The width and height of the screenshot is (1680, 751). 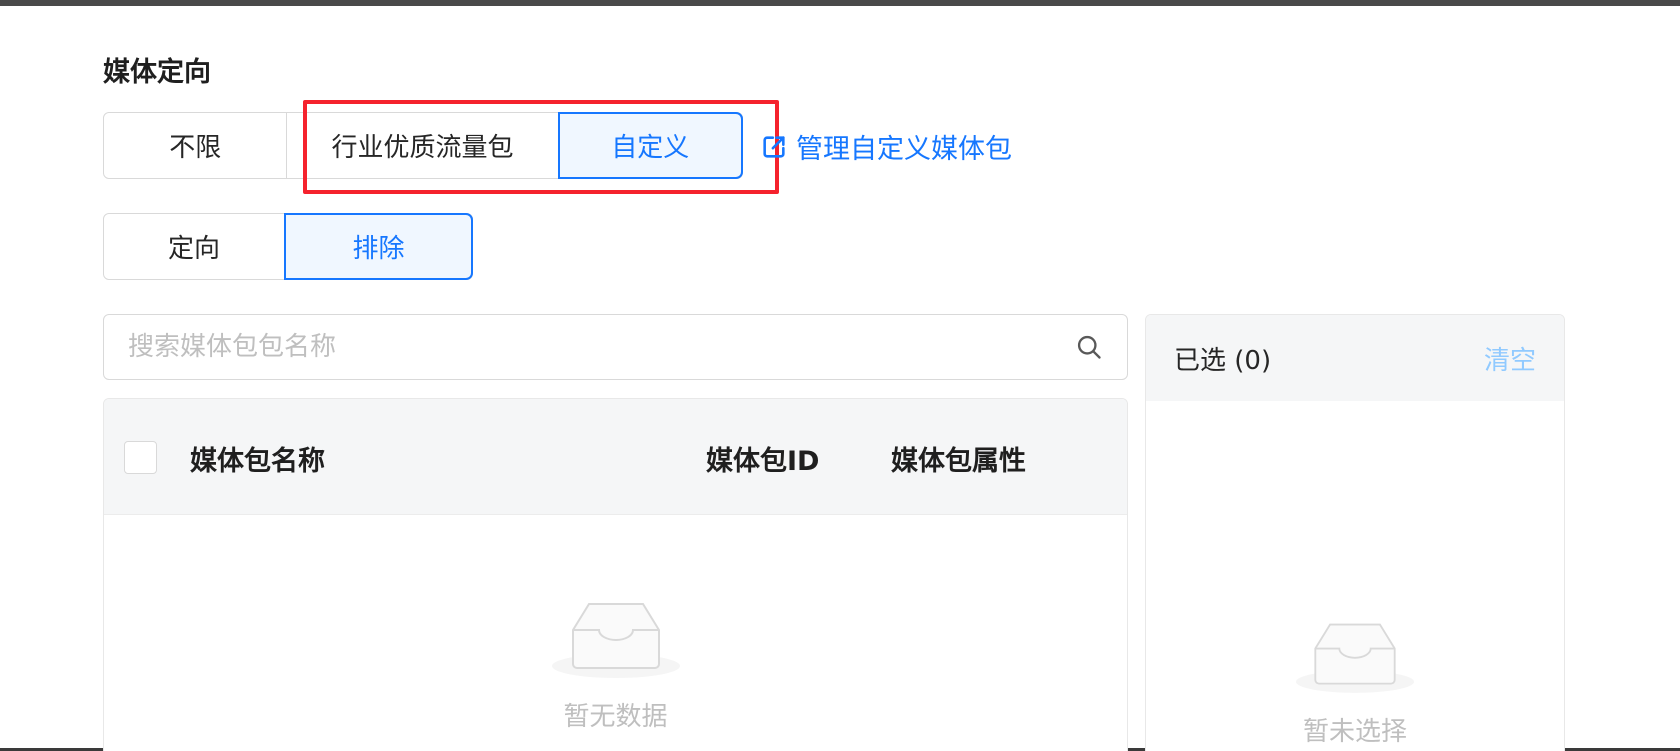 I want to click on search-input, so click(x=601, y=347).